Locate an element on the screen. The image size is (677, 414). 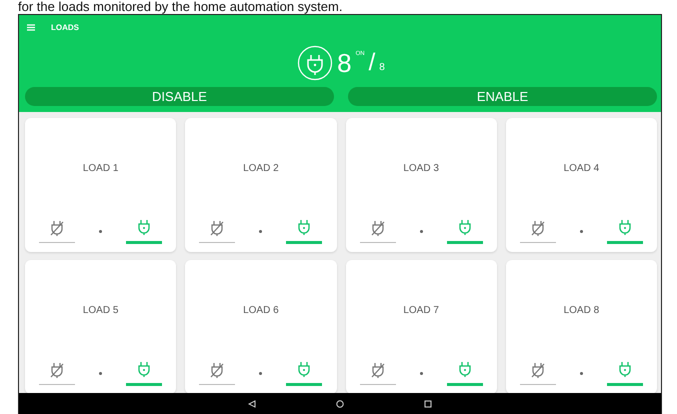
app-title: LOADS is located at coordinates (65, 27).